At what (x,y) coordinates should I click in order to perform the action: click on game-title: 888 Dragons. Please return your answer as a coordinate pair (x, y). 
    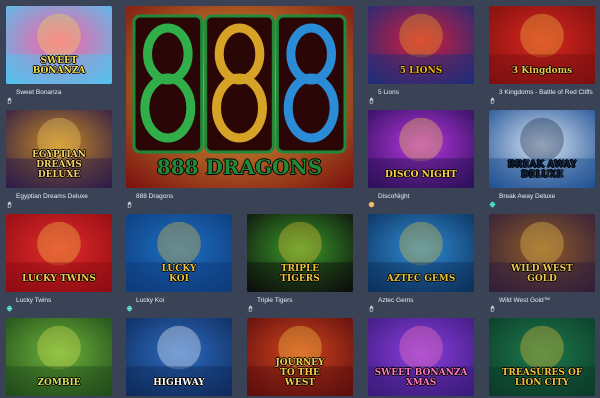
    Looking at the image, I should click on (155, 196).